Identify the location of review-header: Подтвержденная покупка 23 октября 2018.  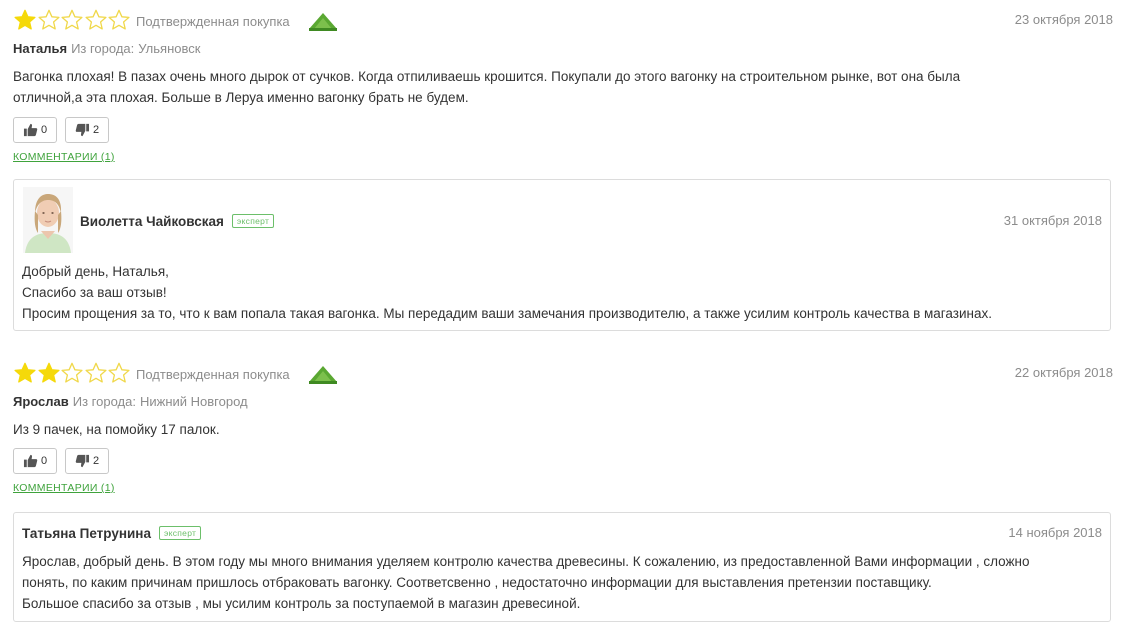
(563, 21).